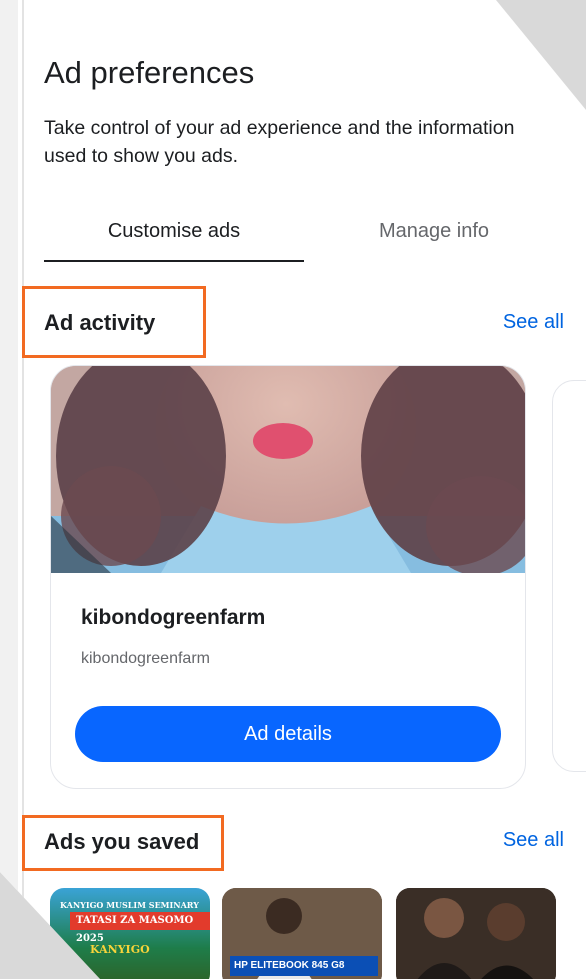  Describe the element at coordinates (145, 658) in the screenshot. I see `advertiser-handle: kibondogreenfarm` at that location.